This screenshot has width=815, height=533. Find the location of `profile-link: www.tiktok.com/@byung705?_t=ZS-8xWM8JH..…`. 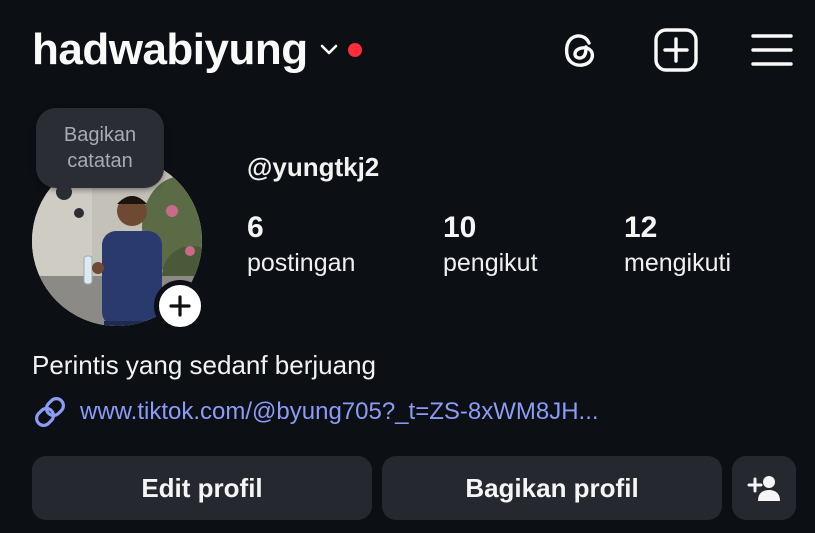

profile-link: www.tiktok.com/@byung705?_t=ZS-8xWM8JH..… is located at coordinates (315, 412).